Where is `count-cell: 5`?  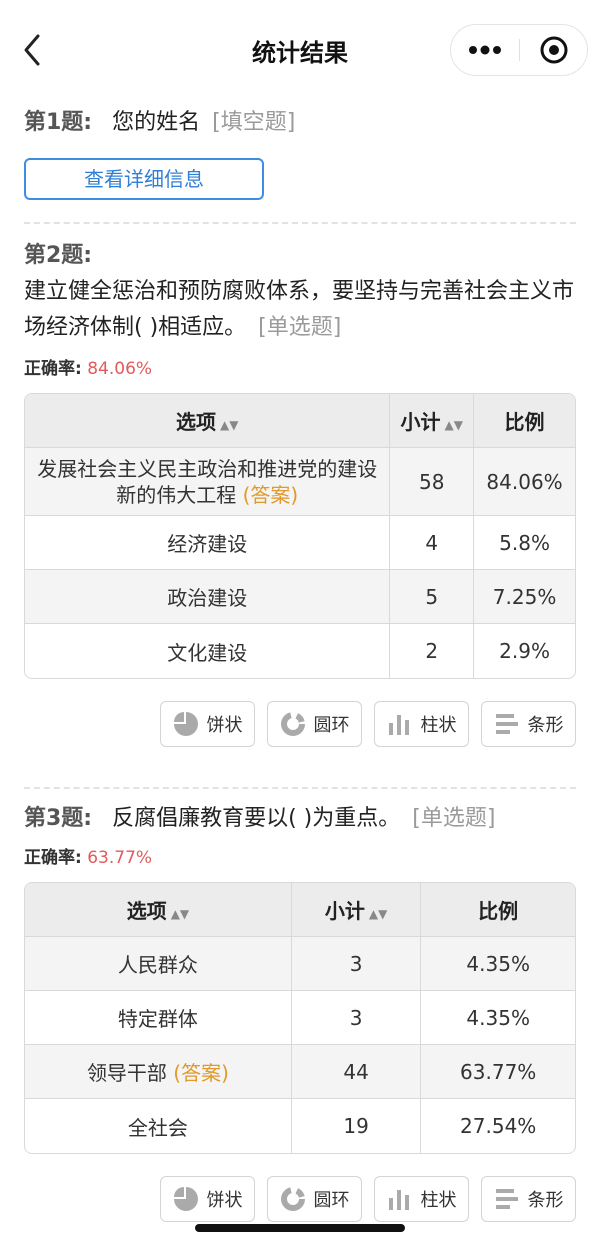
count-cell: 5 is located at coordinates (432, 597).